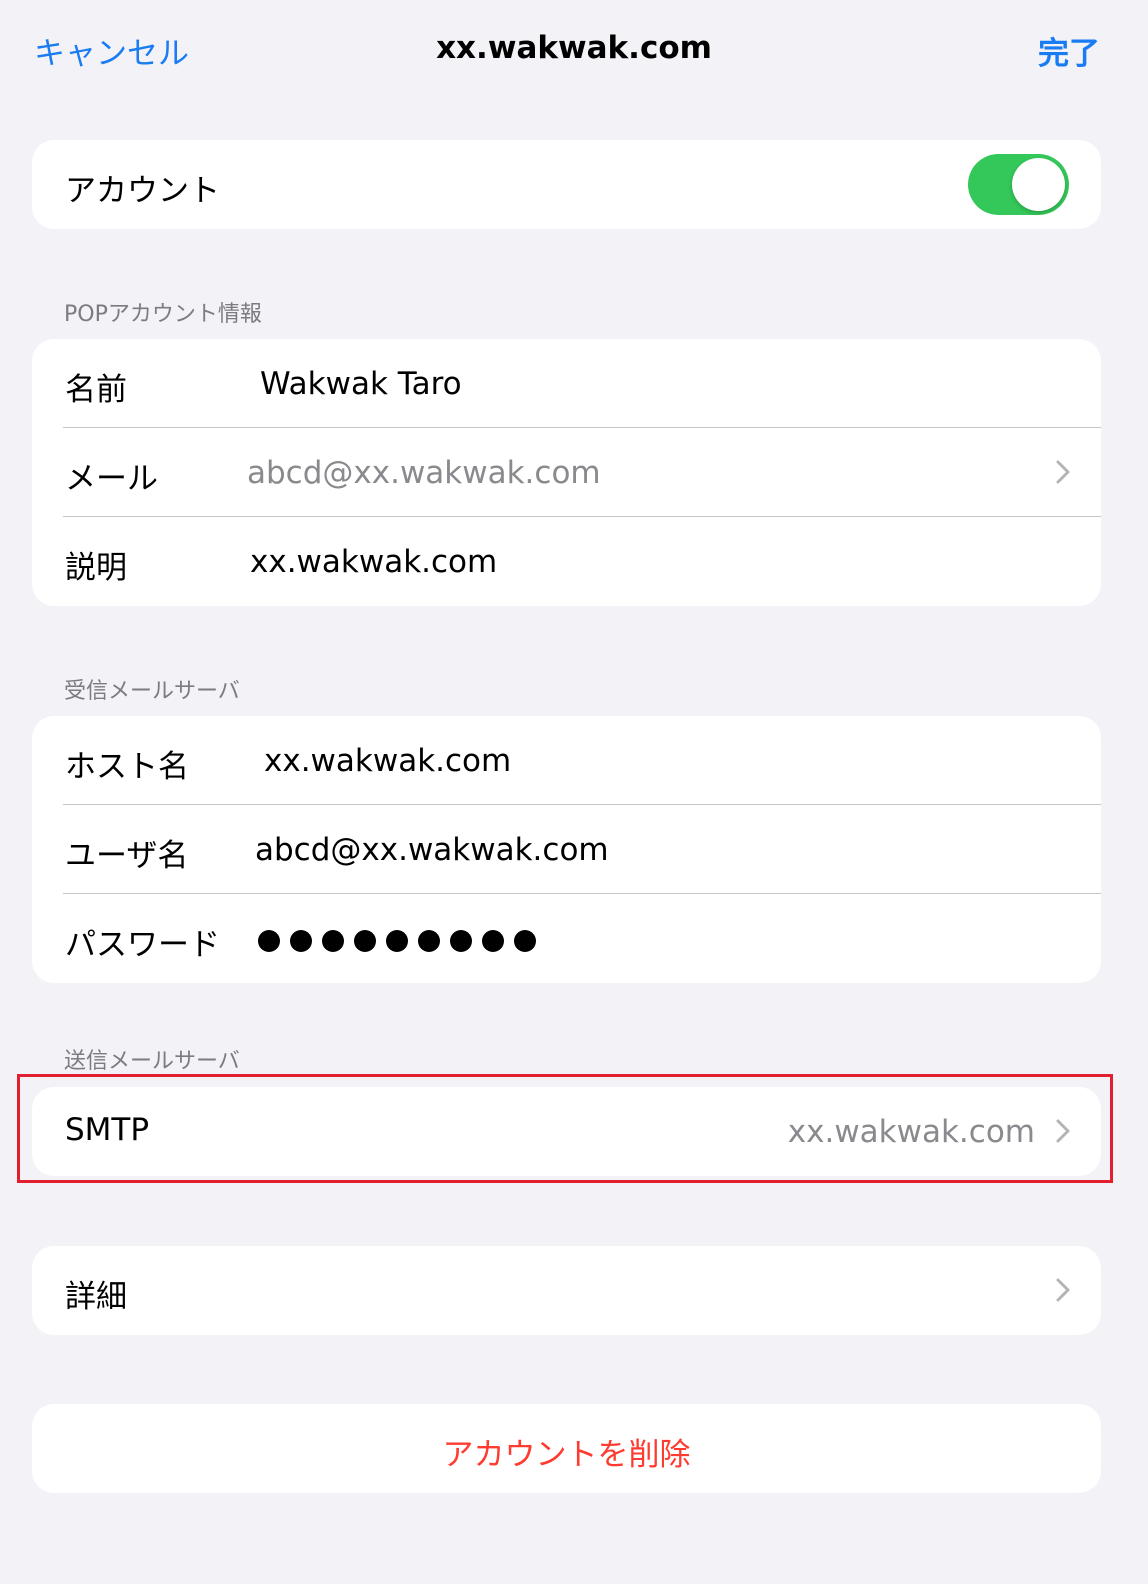 Image resolution: width=1148 pixels, height=1584 pixels. Describe the element at coordinates (1069, 50) in the screenshot. I see `done-button: 完了` at that location.